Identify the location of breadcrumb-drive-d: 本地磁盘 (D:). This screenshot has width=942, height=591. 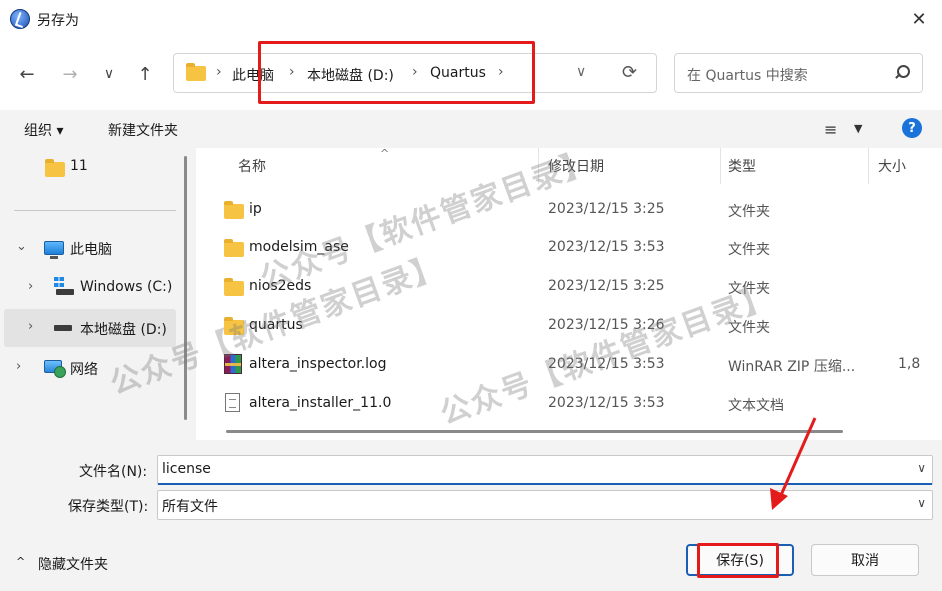
(350, 75).